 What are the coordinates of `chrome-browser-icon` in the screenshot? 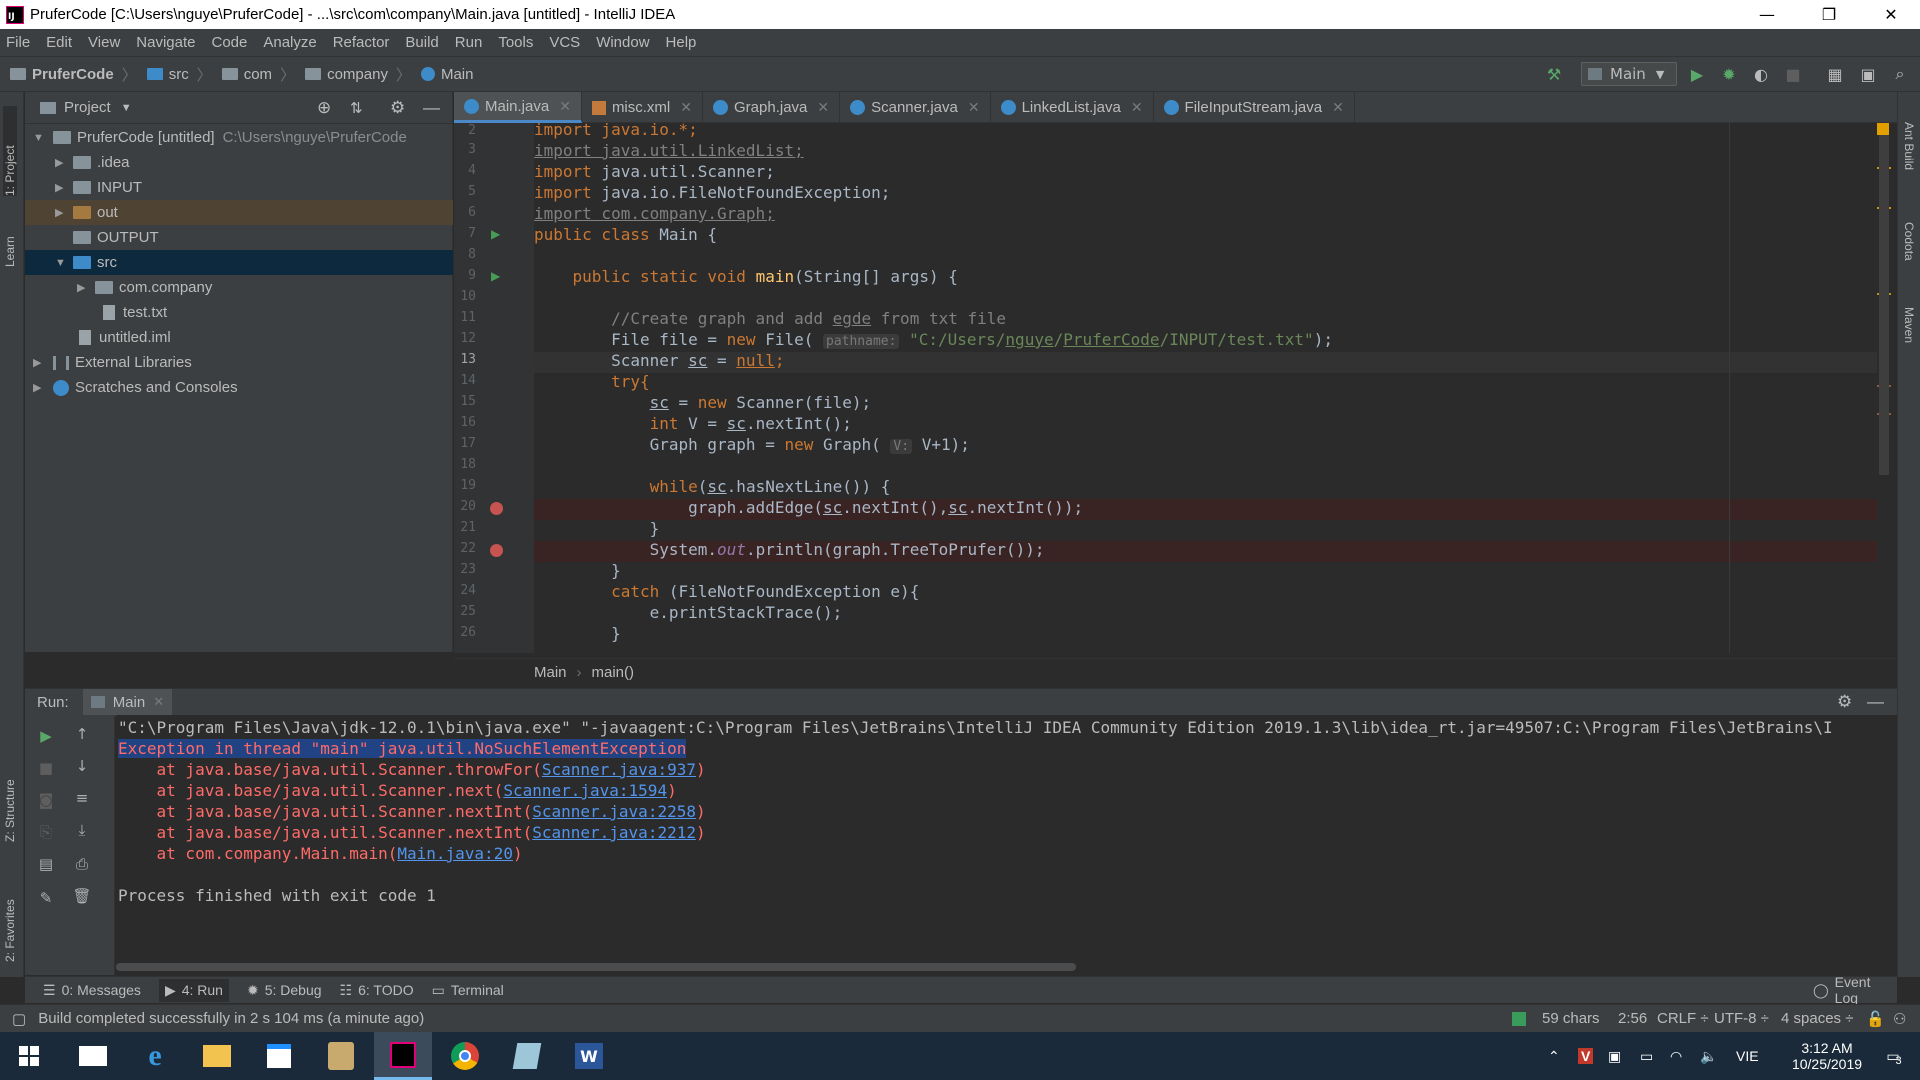 It's located at (465, 1056).